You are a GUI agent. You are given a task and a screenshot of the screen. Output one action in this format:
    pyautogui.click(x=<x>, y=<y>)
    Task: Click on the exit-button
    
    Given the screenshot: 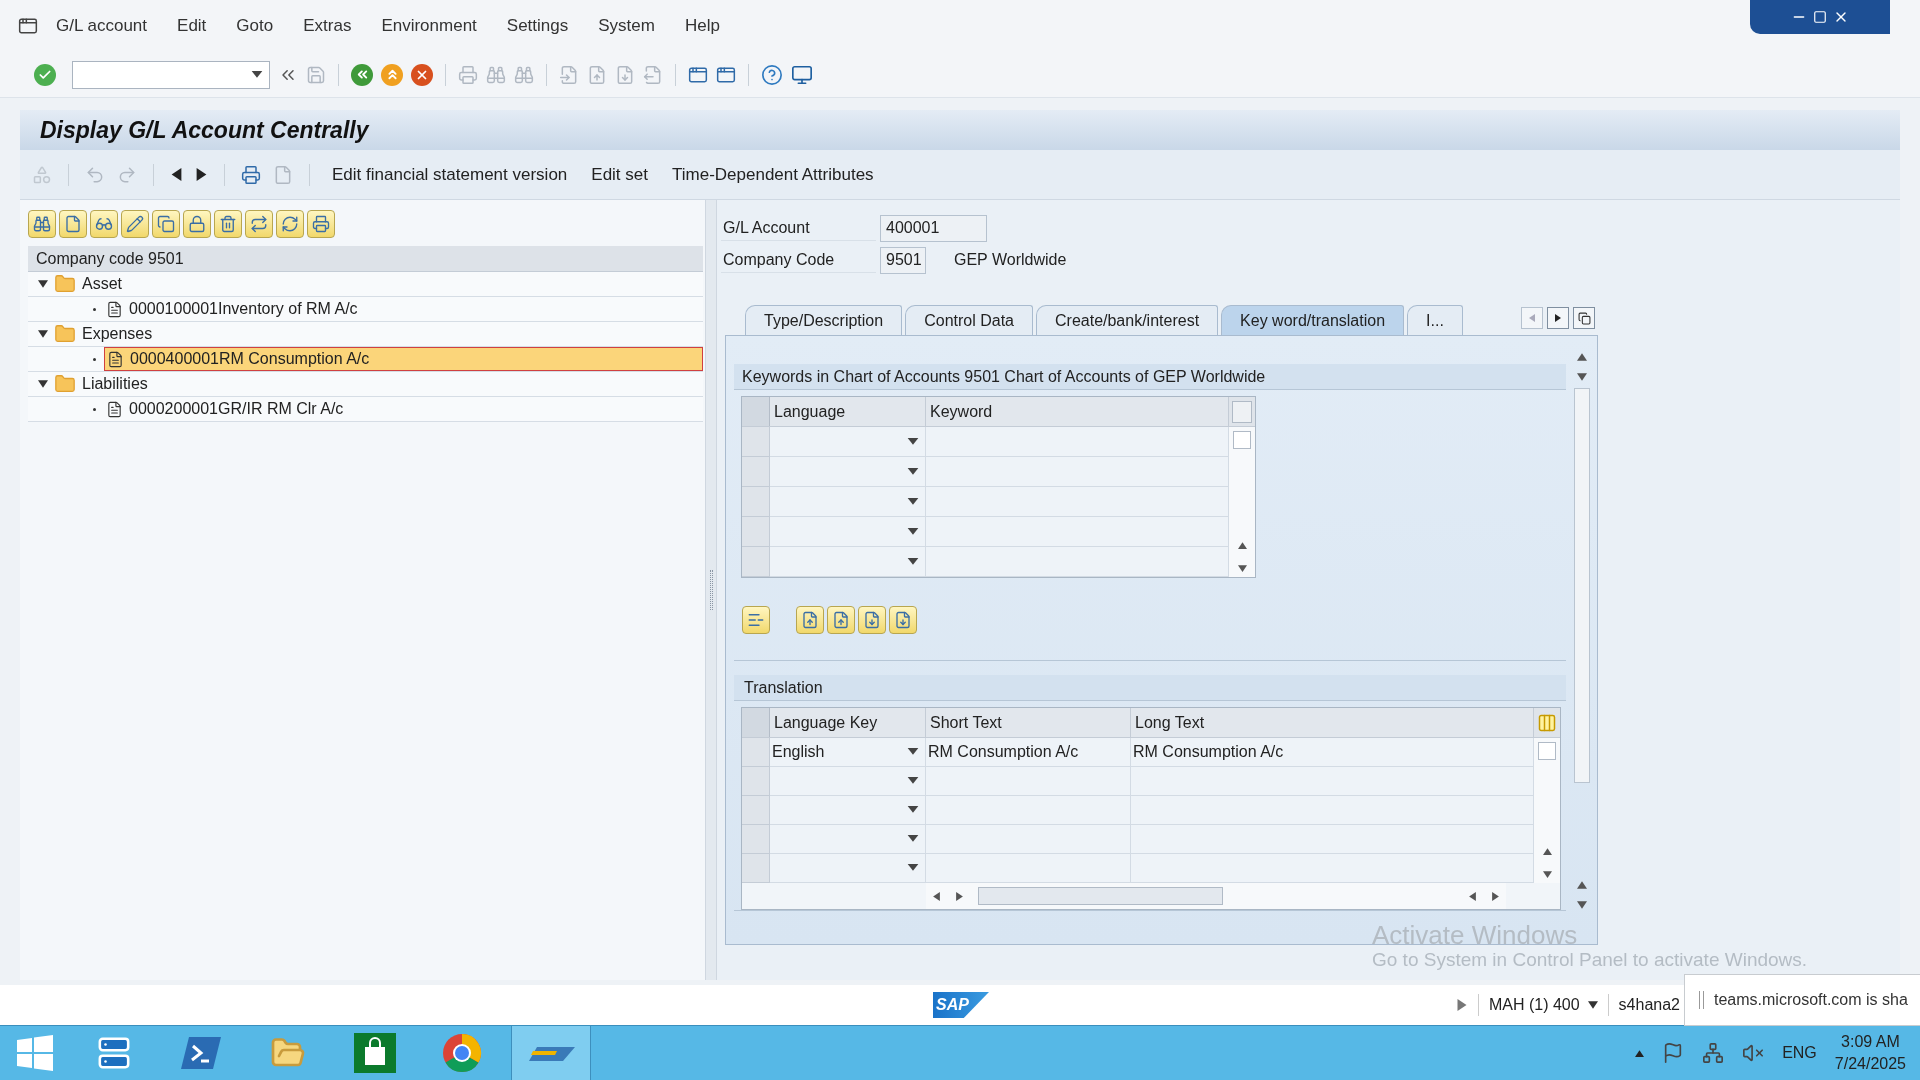 What is the action you would take?
    pyautogui.click(x=392, y=74)
    